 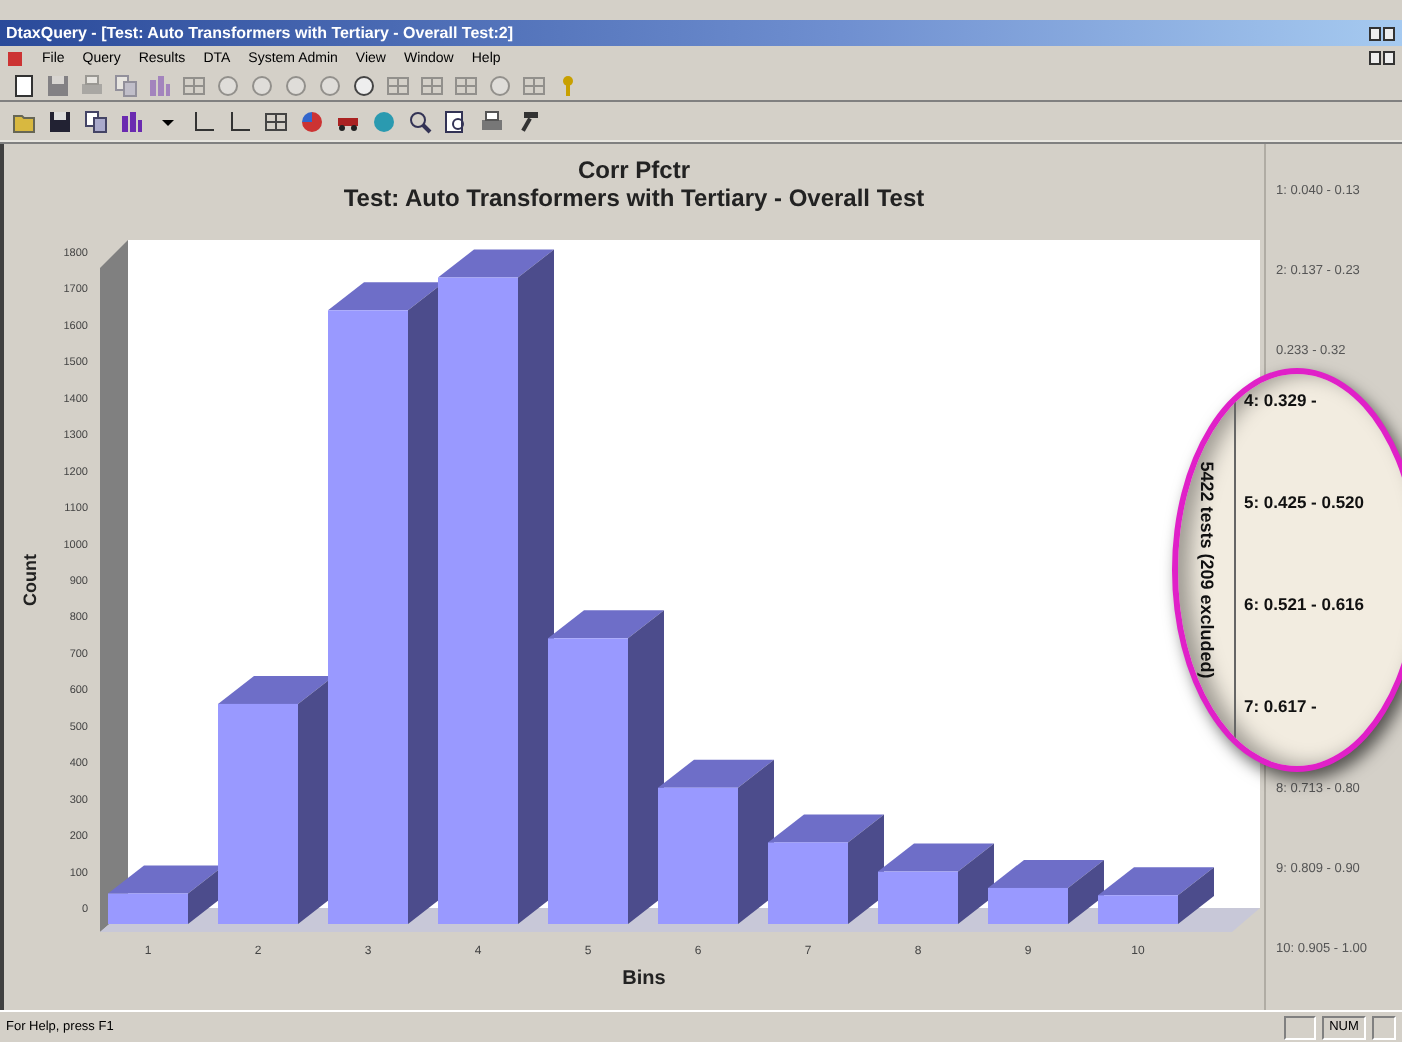 I want to click on legend-item: 4: 0.329 -, so click(x=1281, y=400).